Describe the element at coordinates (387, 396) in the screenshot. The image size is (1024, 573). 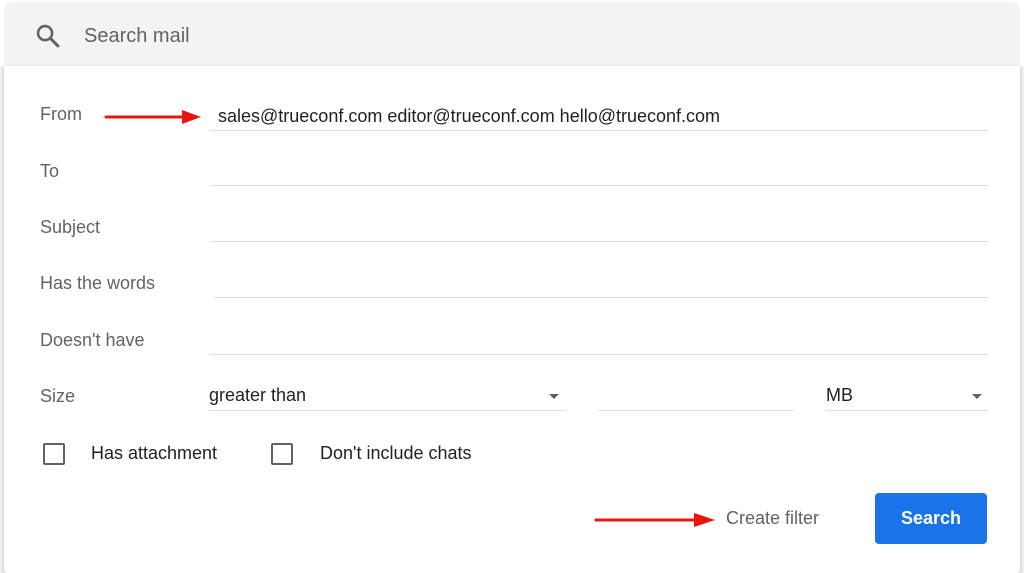
I see `size-comparison-select: greater than` at that location.